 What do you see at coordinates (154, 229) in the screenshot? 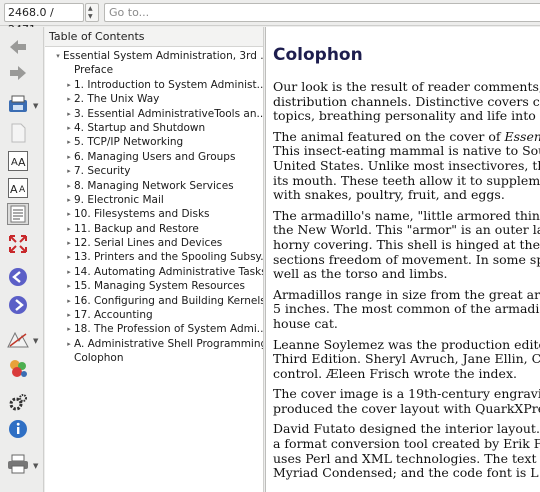
I see `toc-item: ▸ 11. Backup and Restore` at bounding box center [154, 229].